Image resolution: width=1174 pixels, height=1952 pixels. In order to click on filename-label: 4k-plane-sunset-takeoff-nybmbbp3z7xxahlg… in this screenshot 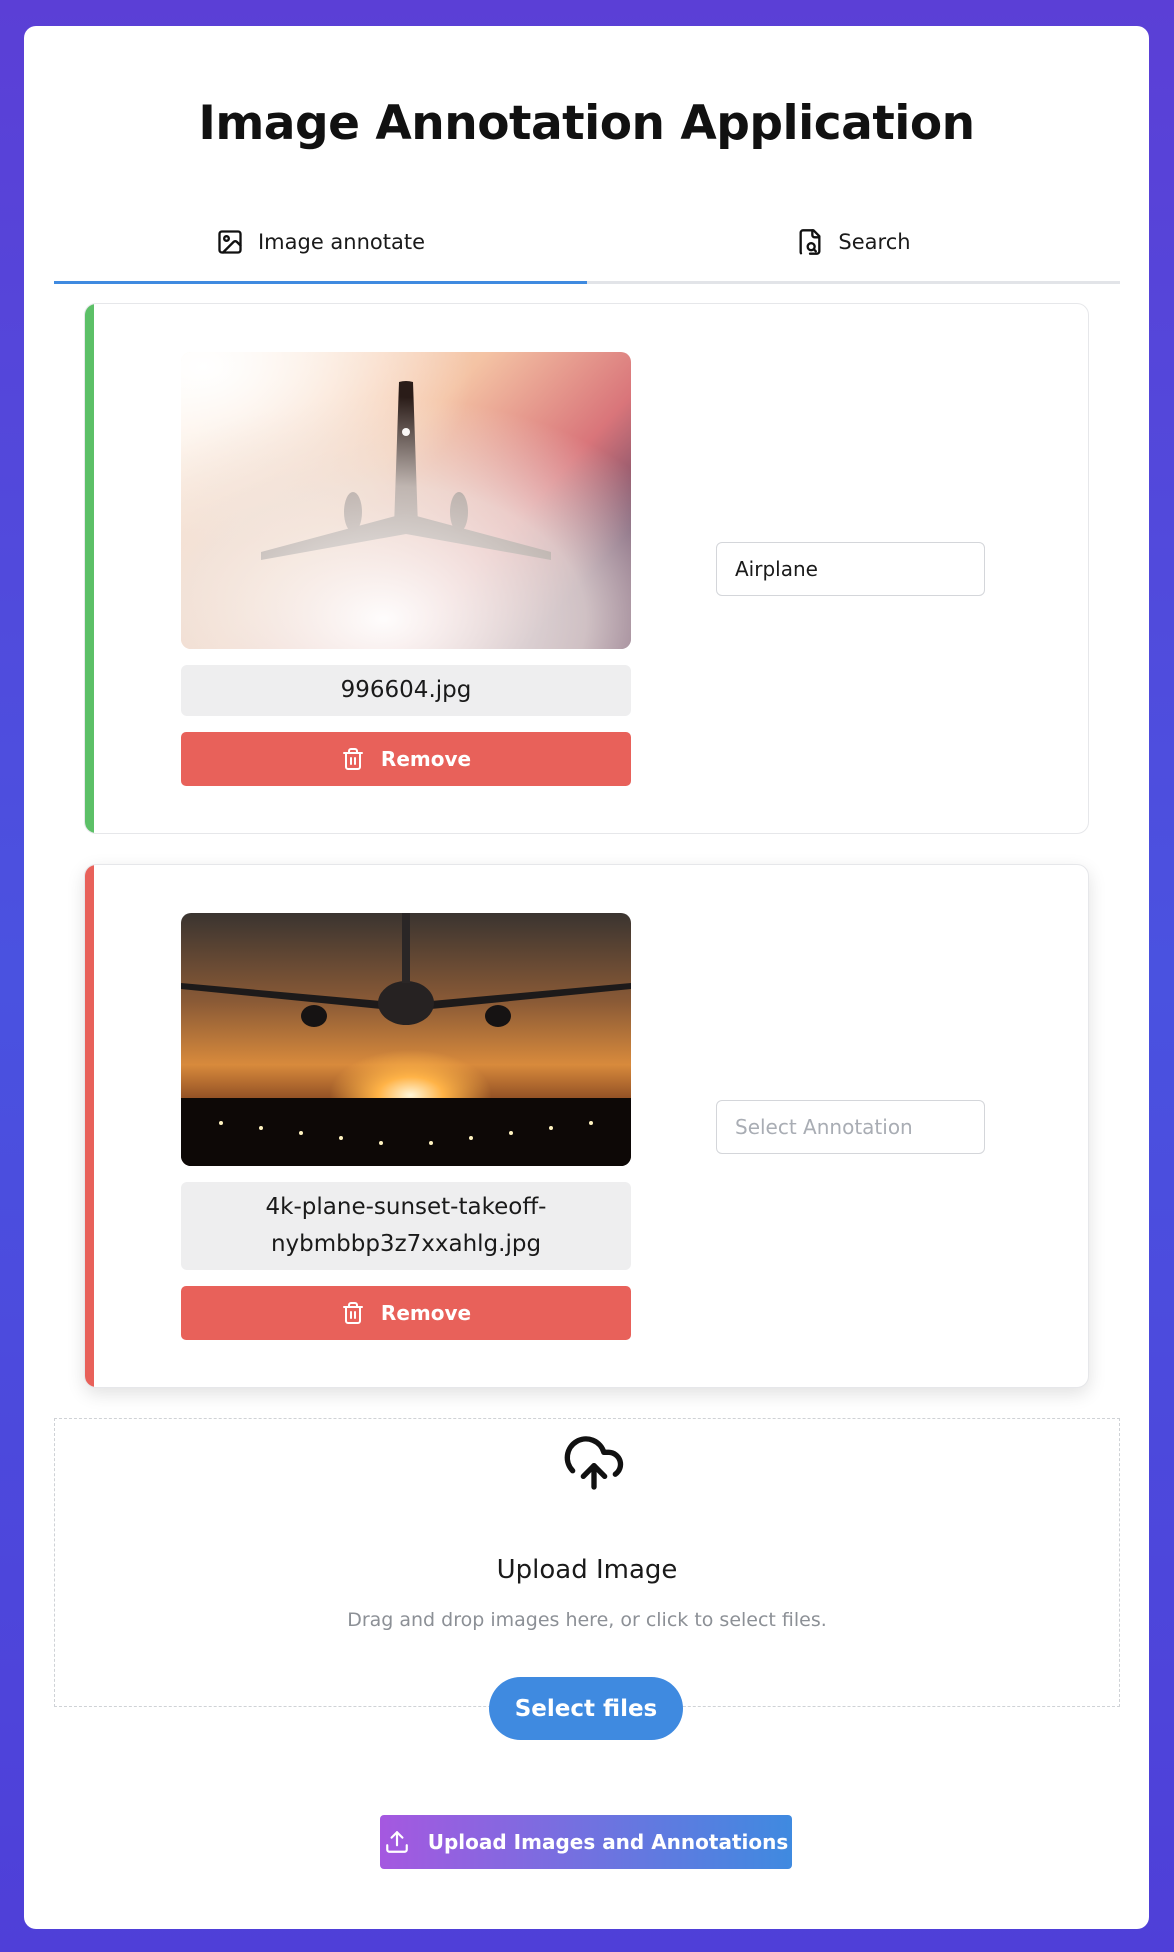, I will do `click(406, 1226)`.